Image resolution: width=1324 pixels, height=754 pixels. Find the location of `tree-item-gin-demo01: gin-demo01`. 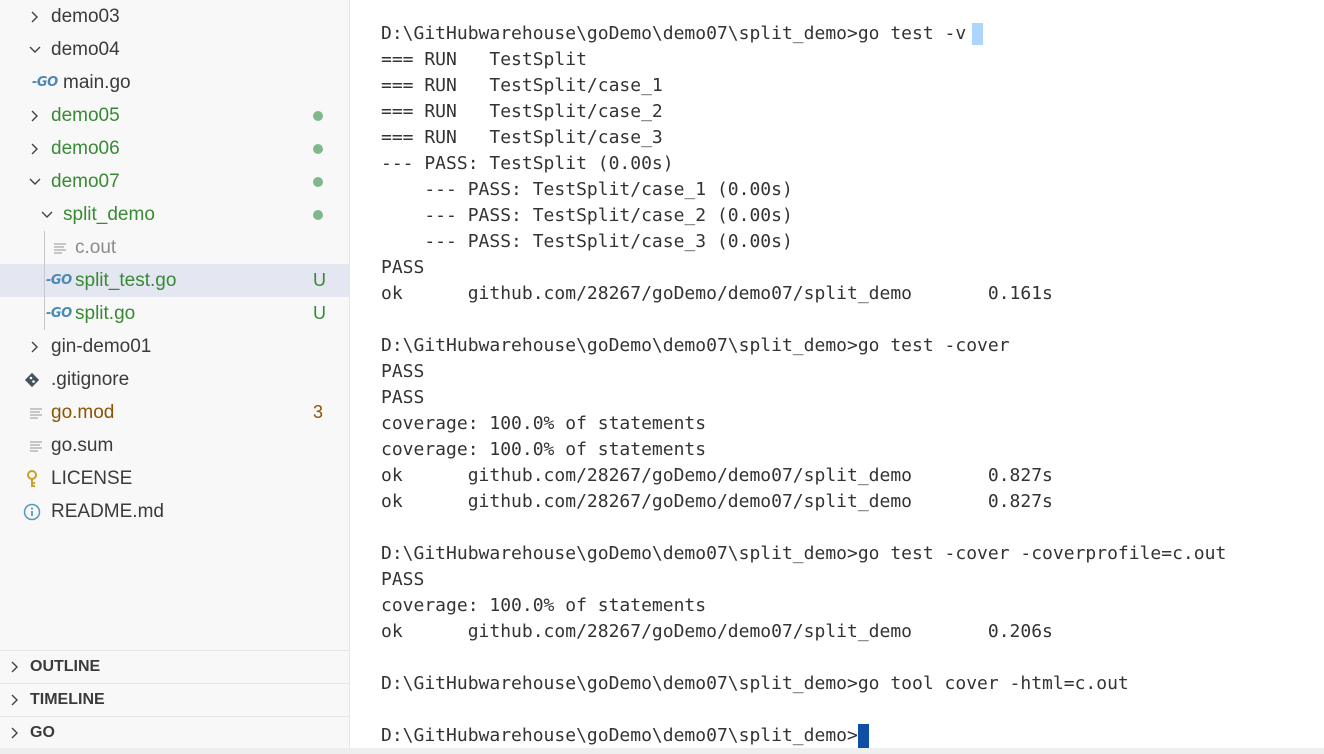

tree-item-gin-demo01: gin-demo01 is located at coordinates (175, 346).